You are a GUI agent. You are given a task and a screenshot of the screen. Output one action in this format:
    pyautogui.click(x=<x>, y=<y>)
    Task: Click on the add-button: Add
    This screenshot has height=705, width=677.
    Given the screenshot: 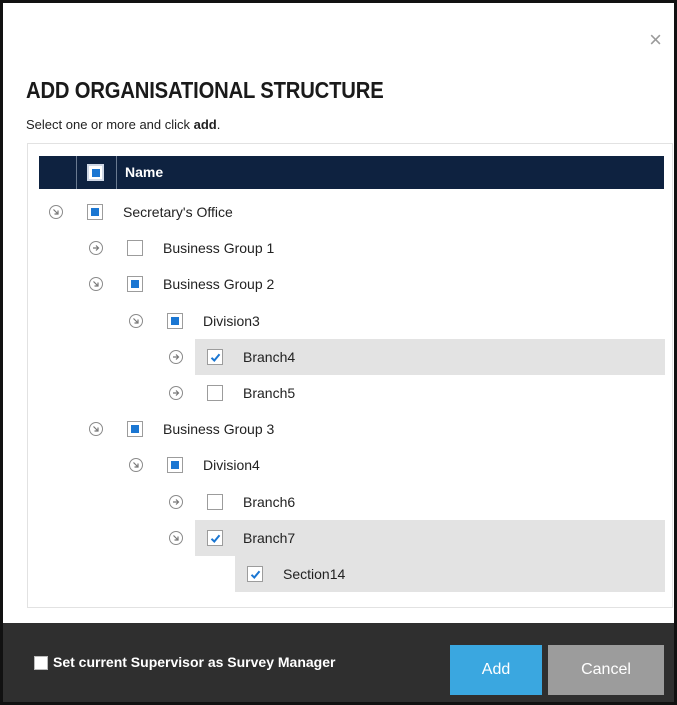 What is the action you would take?
    pyautogui.click(x=496, y=670)
    